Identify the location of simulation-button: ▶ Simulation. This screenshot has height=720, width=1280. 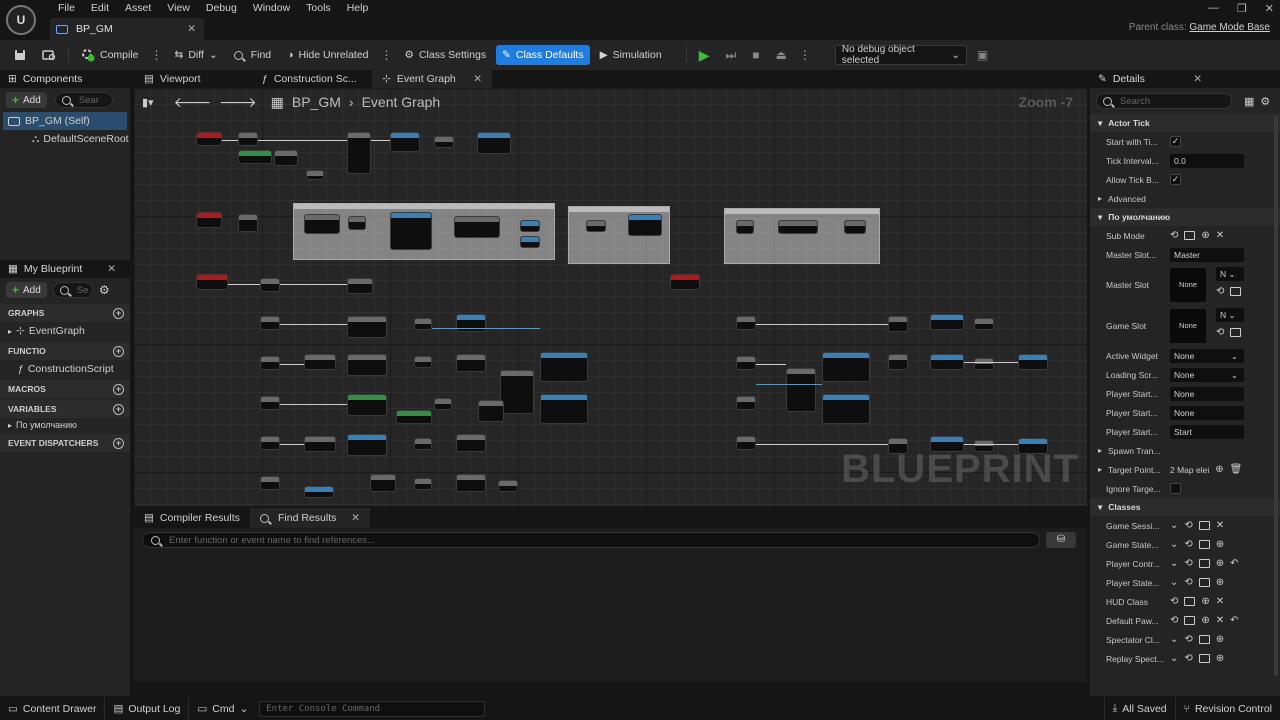
(631, 55).